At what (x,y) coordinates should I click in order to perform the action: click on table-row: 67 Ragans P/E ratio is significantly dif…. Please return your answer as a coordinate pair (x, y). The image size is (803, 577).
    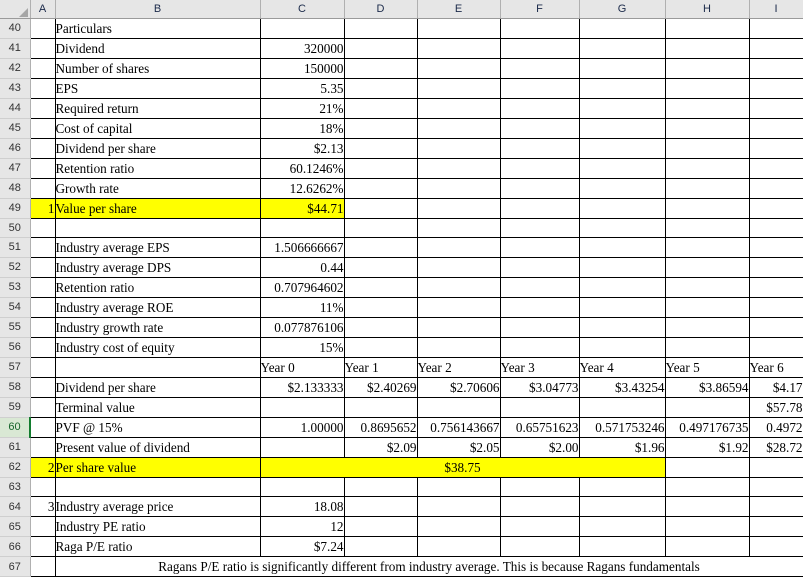
    Looking at the image, I should click on (401, 566).